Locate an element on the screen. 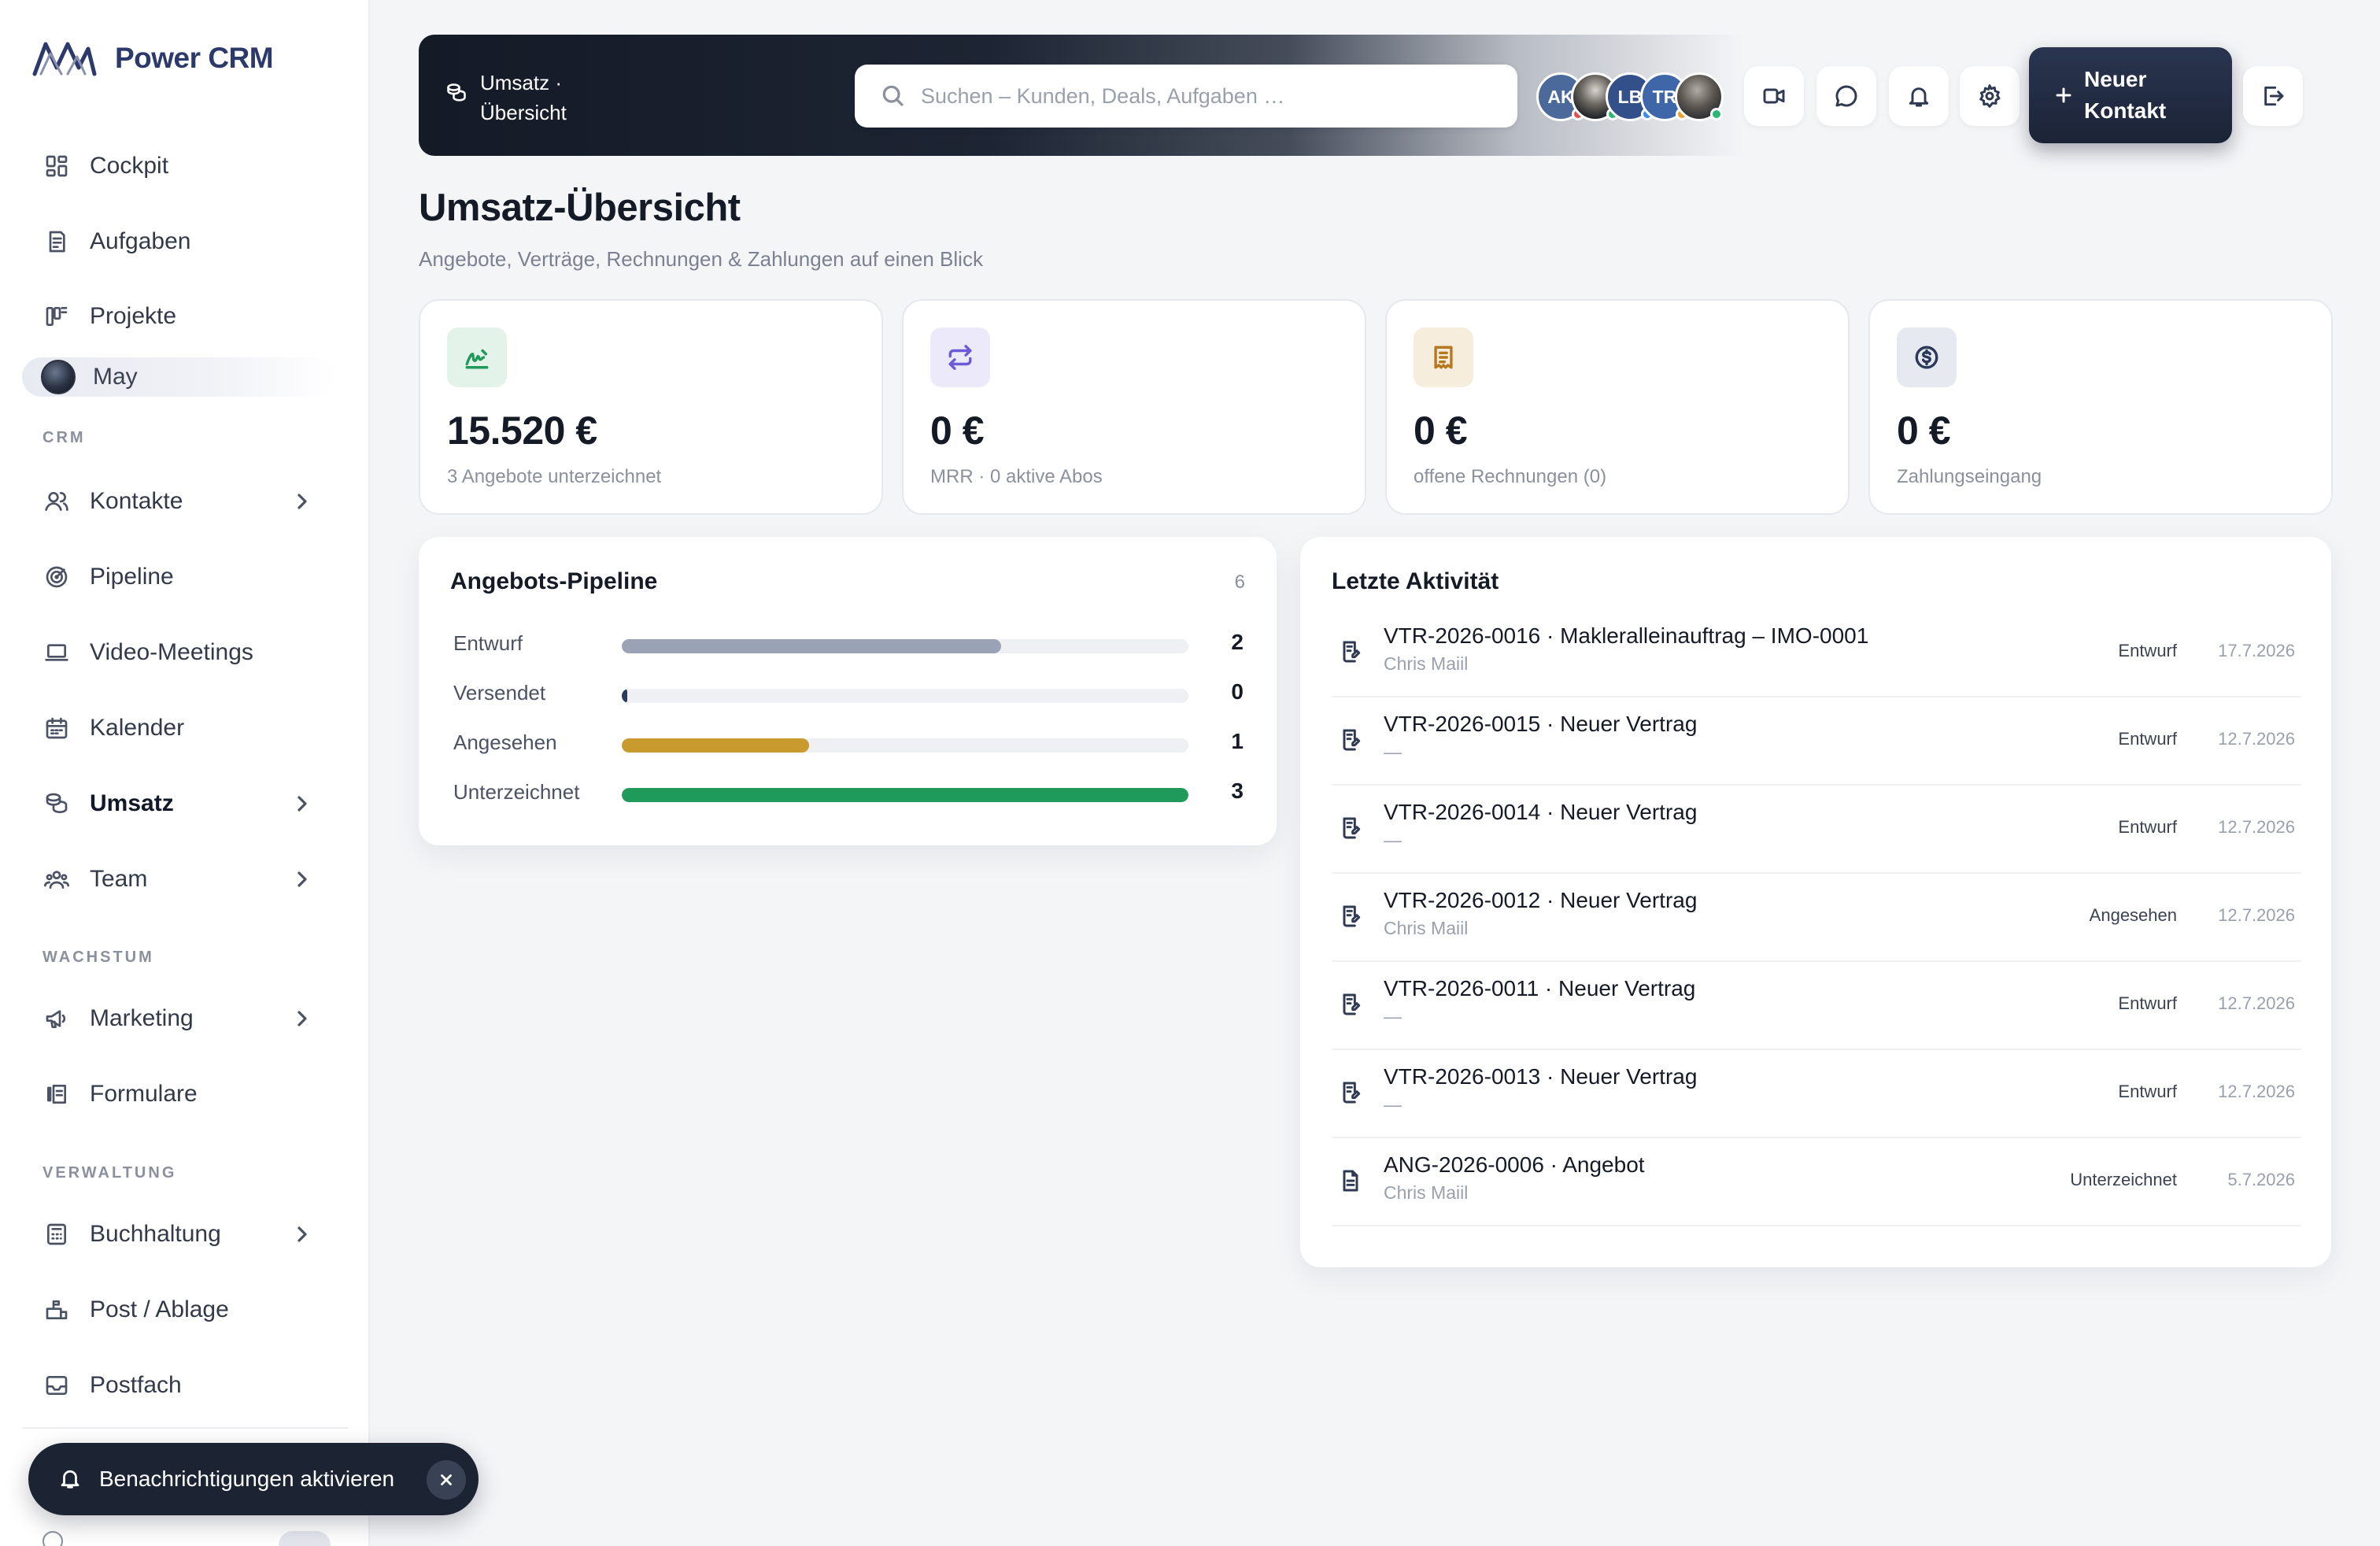 This screenshot has width=2380, height=1546. mailbox-icon is located at coordinates (56, 1310).